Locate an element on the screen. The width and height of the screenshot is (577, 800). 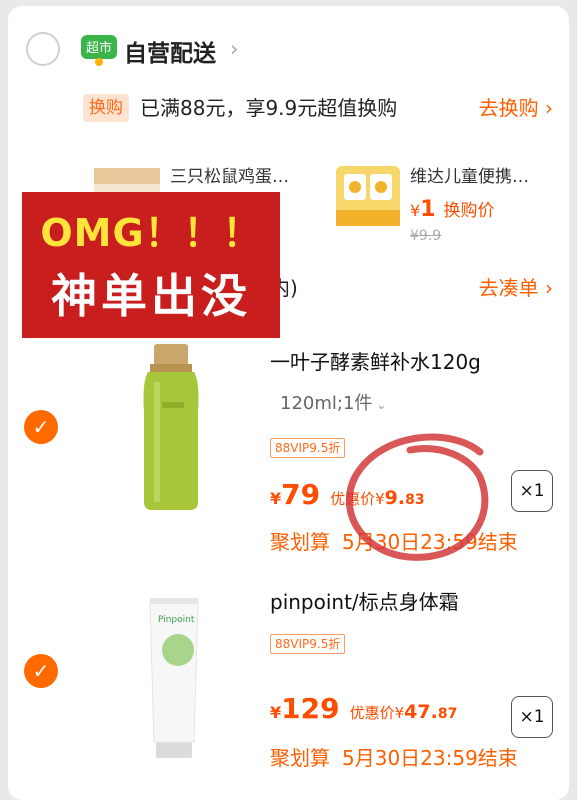
product-title: 一叶子酵素鲜补水120g is located at coordinates (375, 360).